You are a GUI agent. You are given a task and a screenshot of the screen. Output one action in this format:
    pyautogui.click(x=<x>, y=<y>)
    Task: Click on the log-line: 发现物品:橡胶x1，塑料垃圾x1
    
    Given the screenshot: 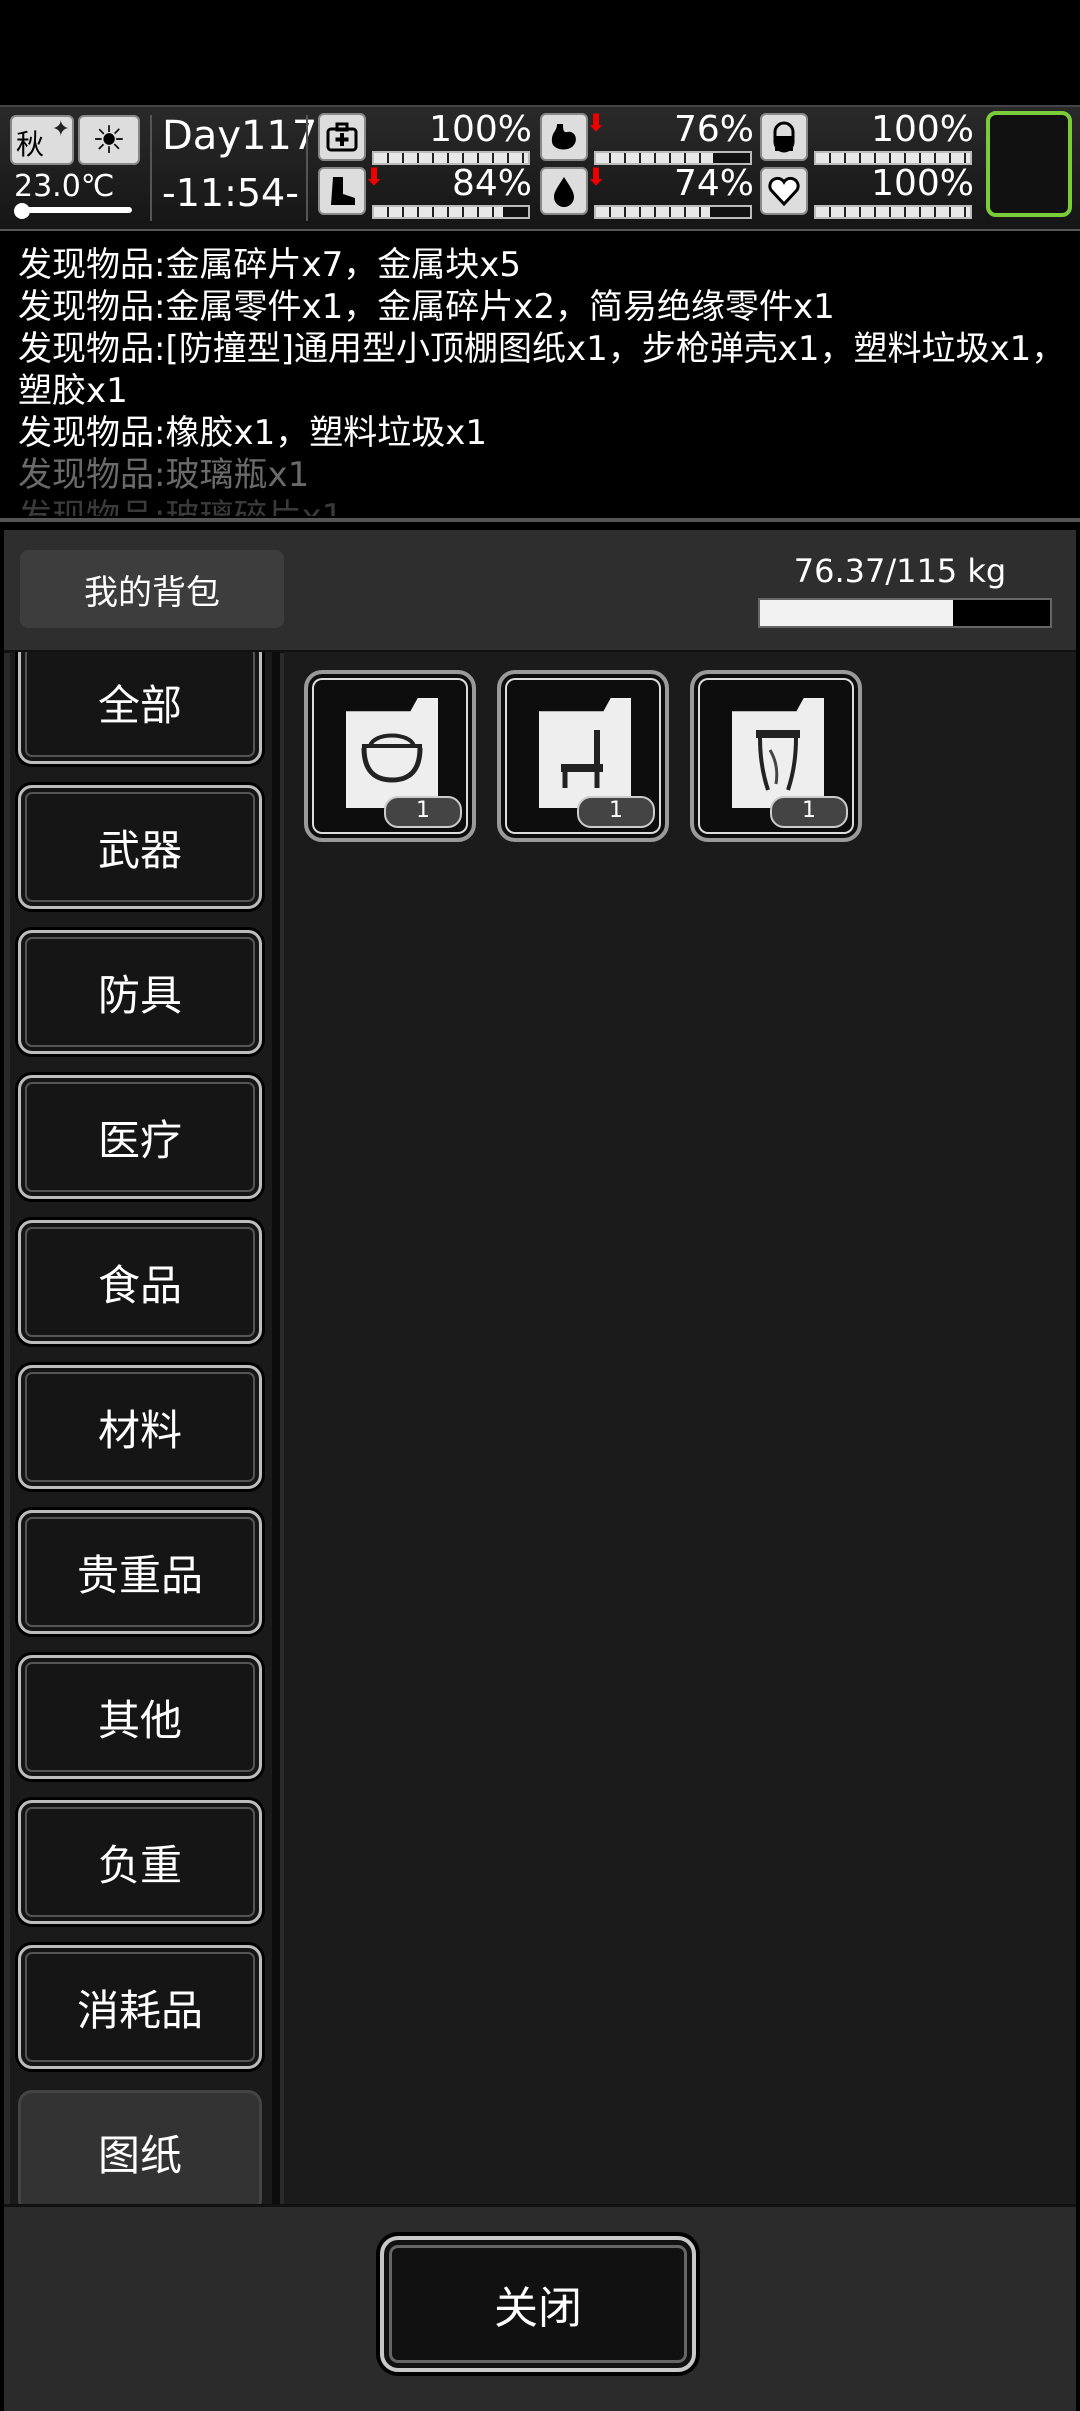 What is the action you would take?
    pyautogui.click(x=252, y=433)
    